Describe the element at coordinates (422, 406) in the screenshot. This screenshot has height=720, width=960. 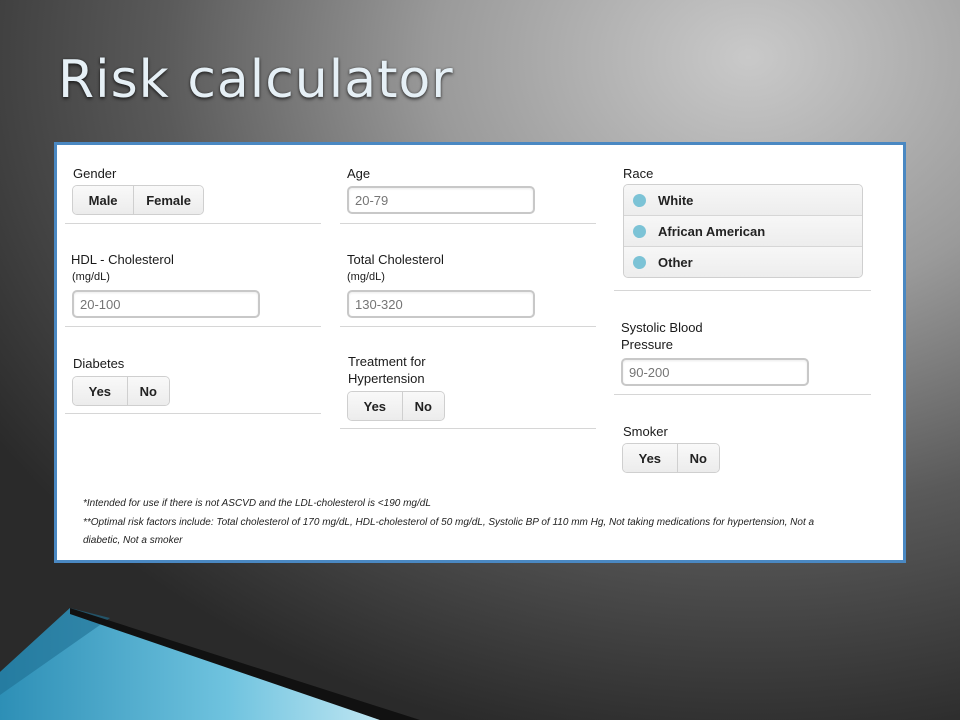
I see `treatment-no-button: No` at that location.